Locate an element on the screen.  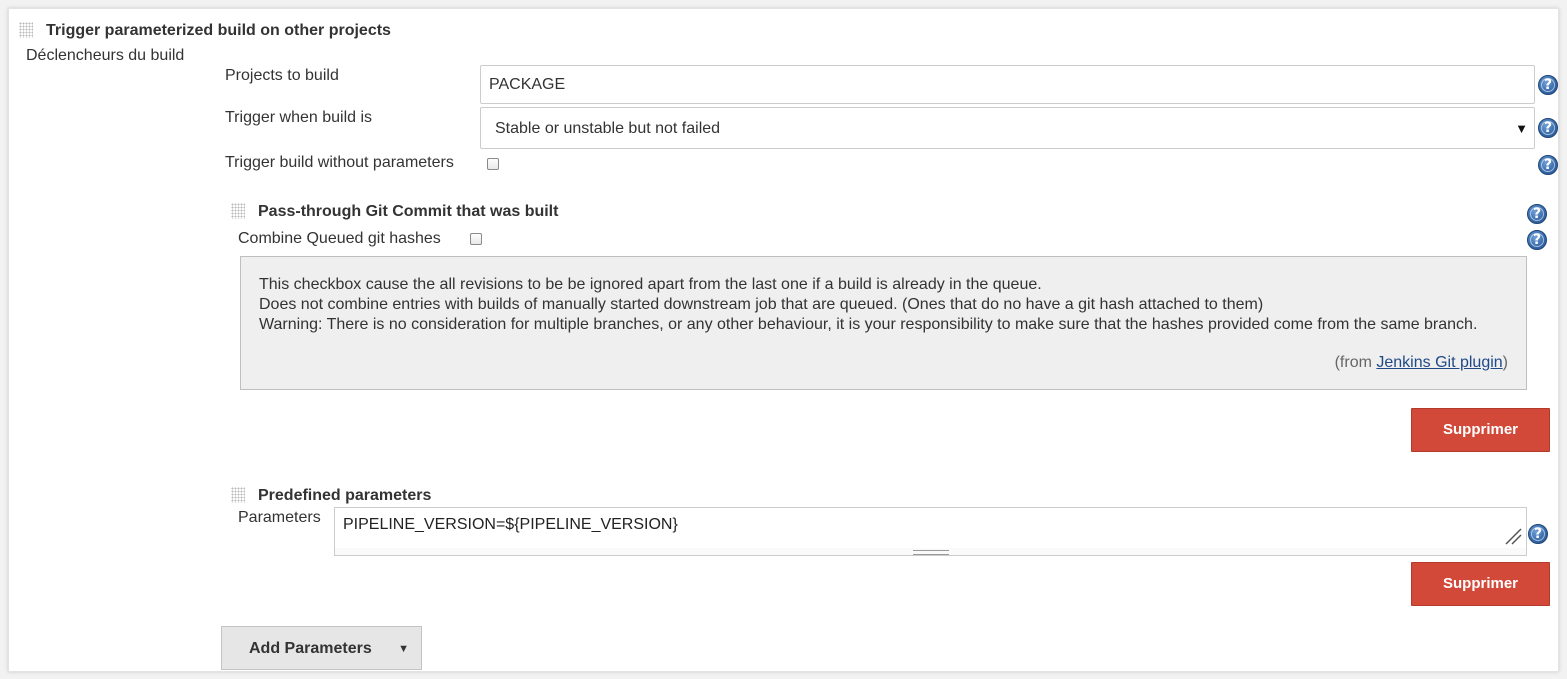
jenkins-git-plugin-link: Jenkins Git plugin is located at coordinates (1439, 362).